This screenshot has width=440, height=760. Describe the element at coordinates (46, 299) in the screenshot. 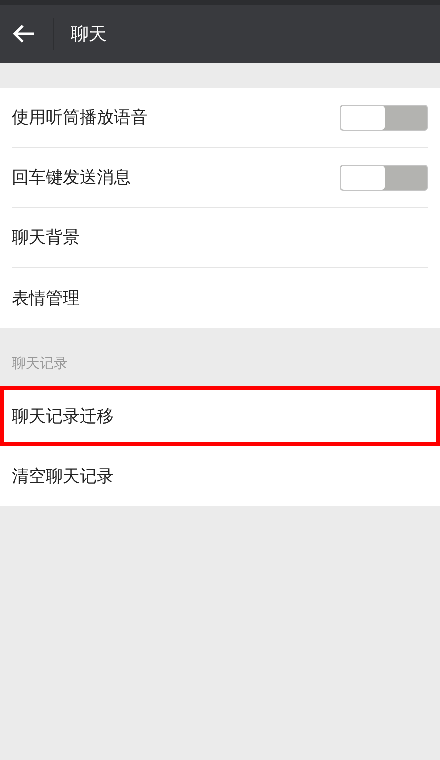

I see `row-label: 表情管理` at that location.